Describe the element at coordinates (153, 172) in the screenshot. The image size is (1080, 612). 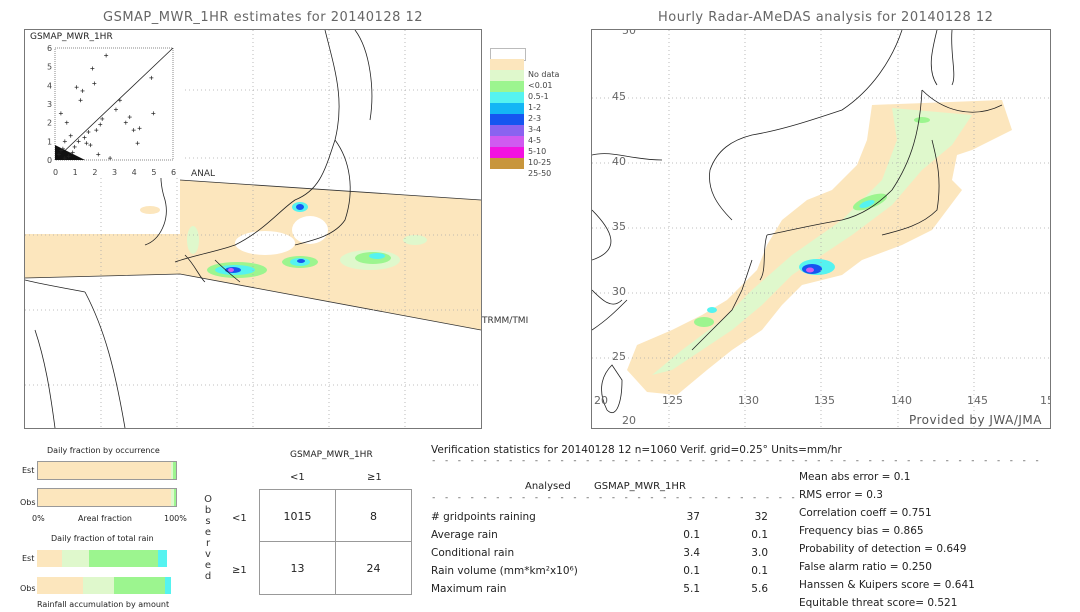
I see `scatter-x-tick: 5` at that location.